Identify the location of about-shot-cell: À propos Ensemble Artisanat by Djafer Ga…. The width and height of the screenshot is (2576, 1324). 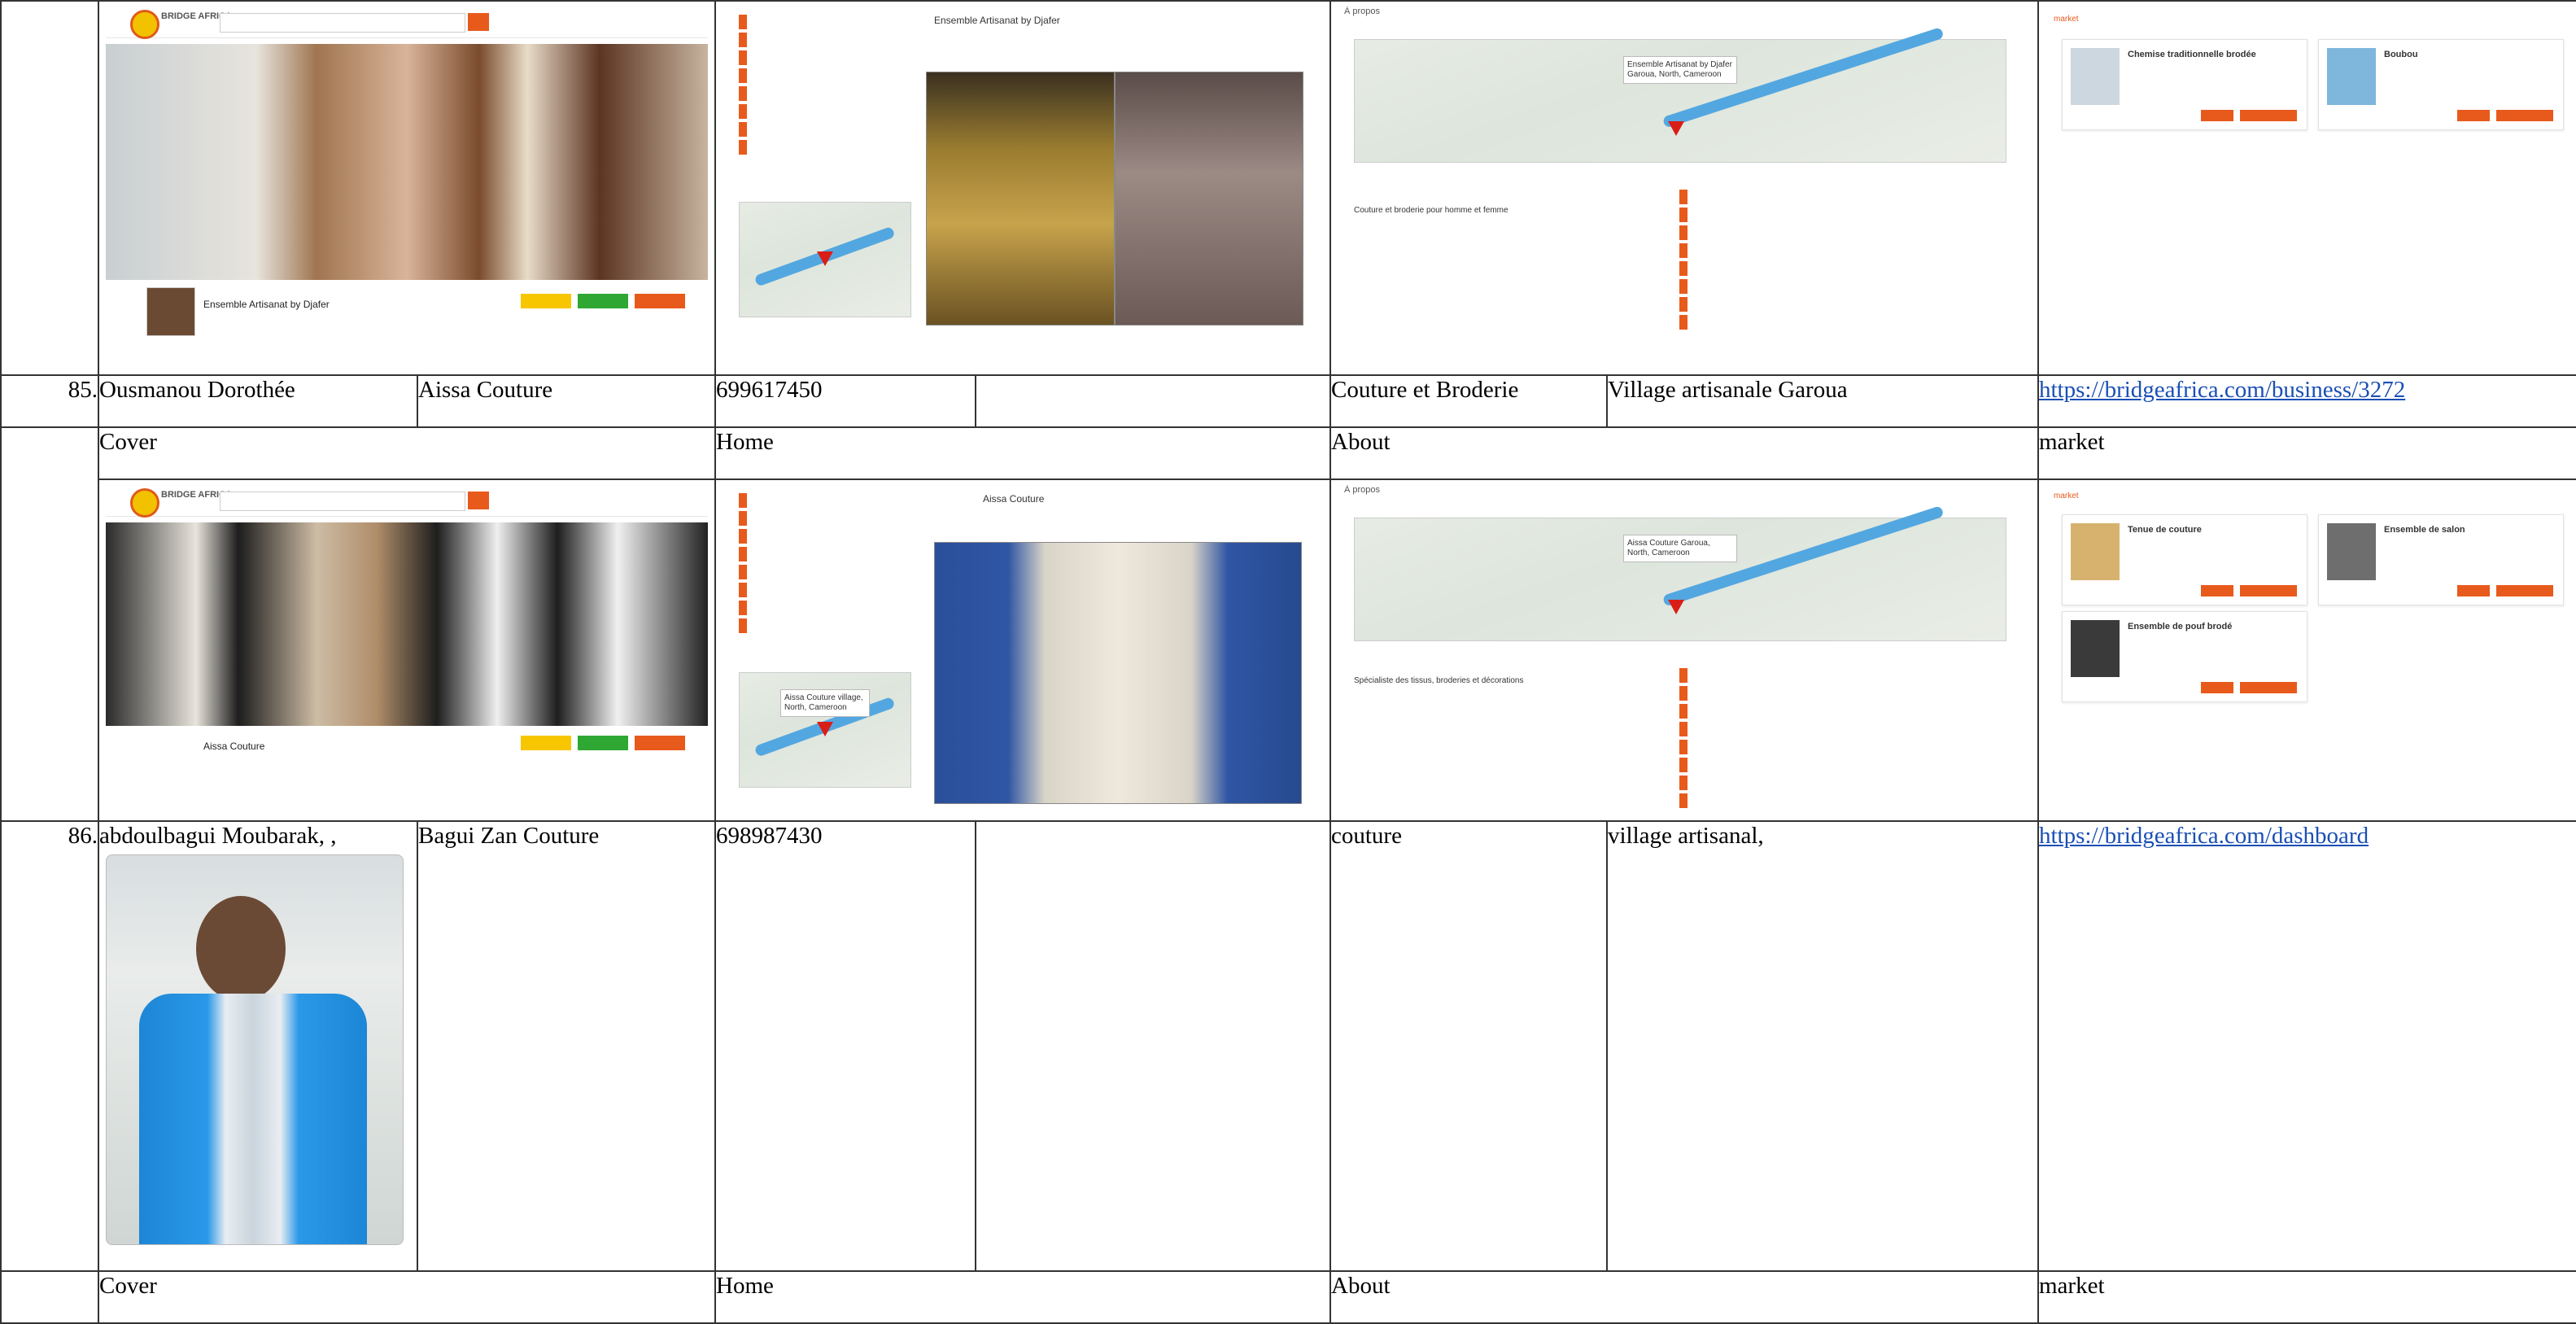
(1684, 188).